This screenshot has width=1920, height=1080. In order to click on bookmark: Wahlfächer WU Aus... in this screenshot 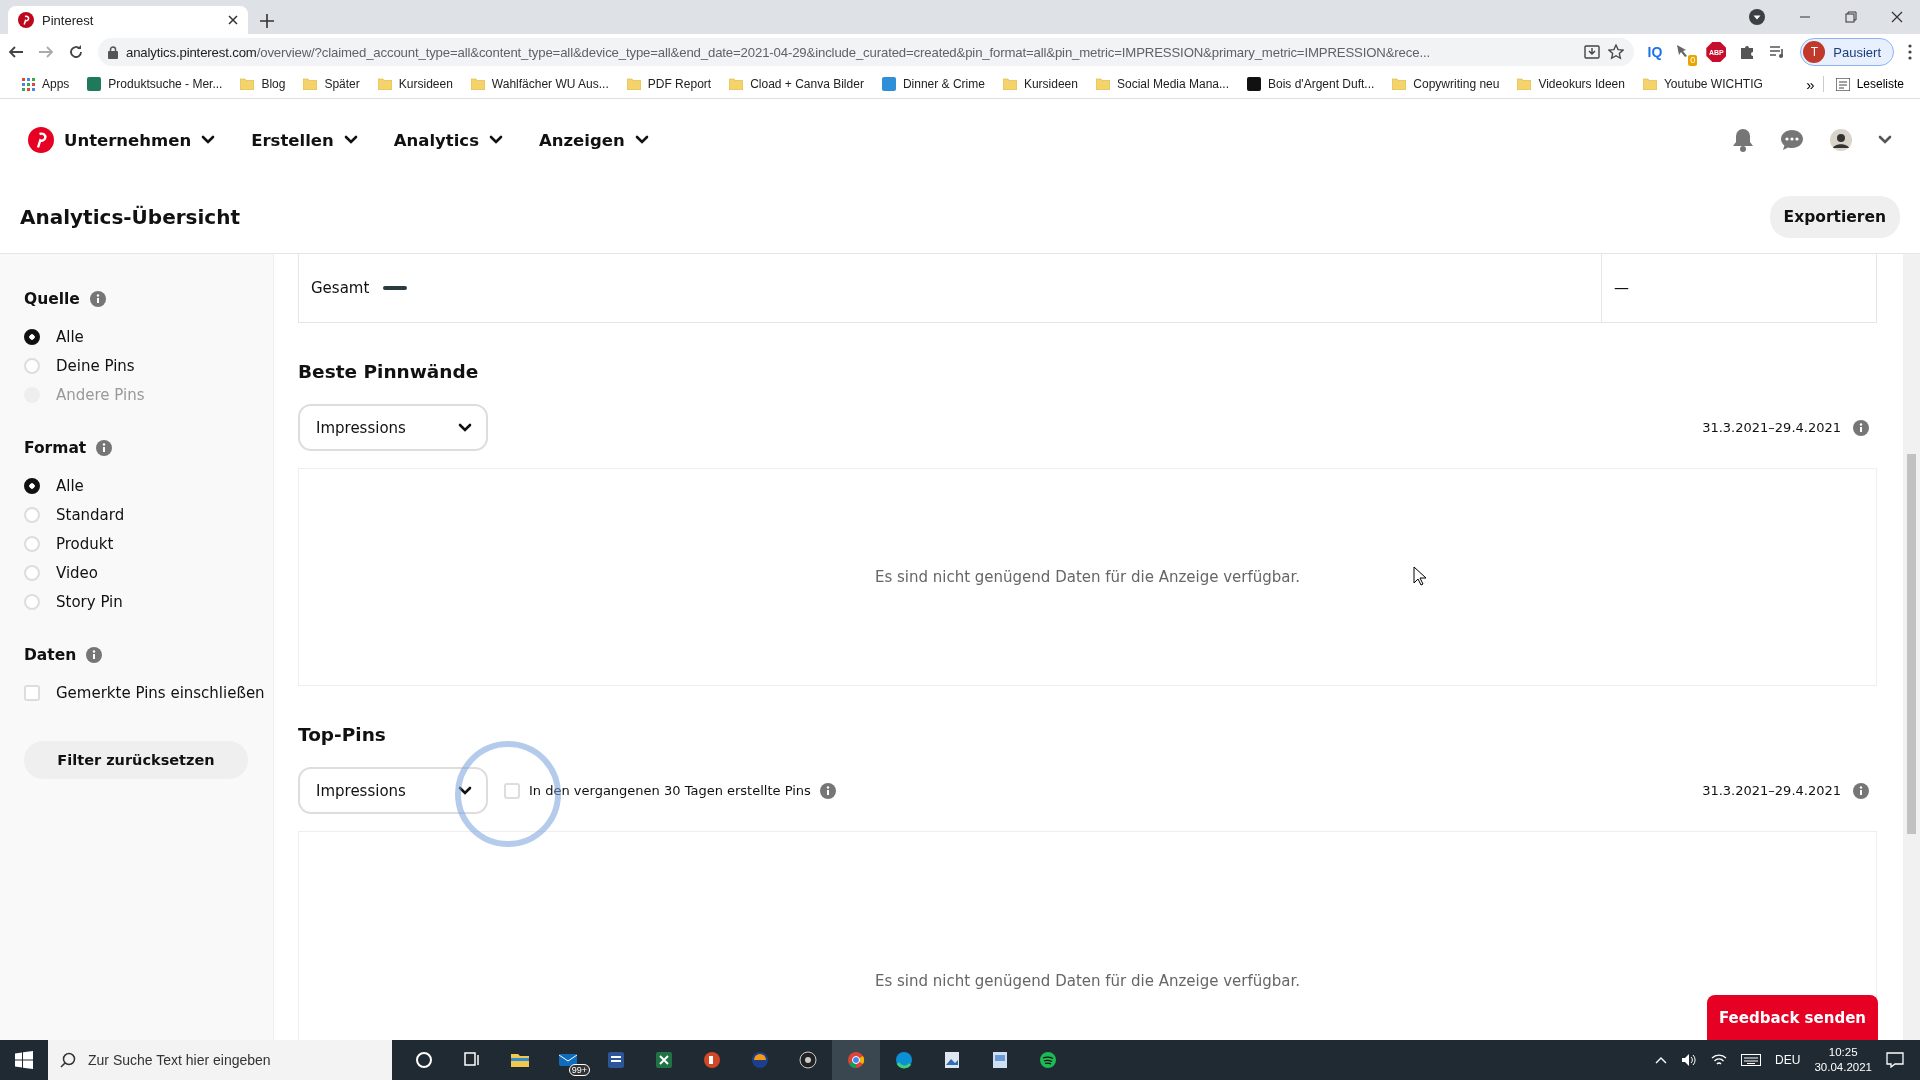, I will do `click(539, 84)`.